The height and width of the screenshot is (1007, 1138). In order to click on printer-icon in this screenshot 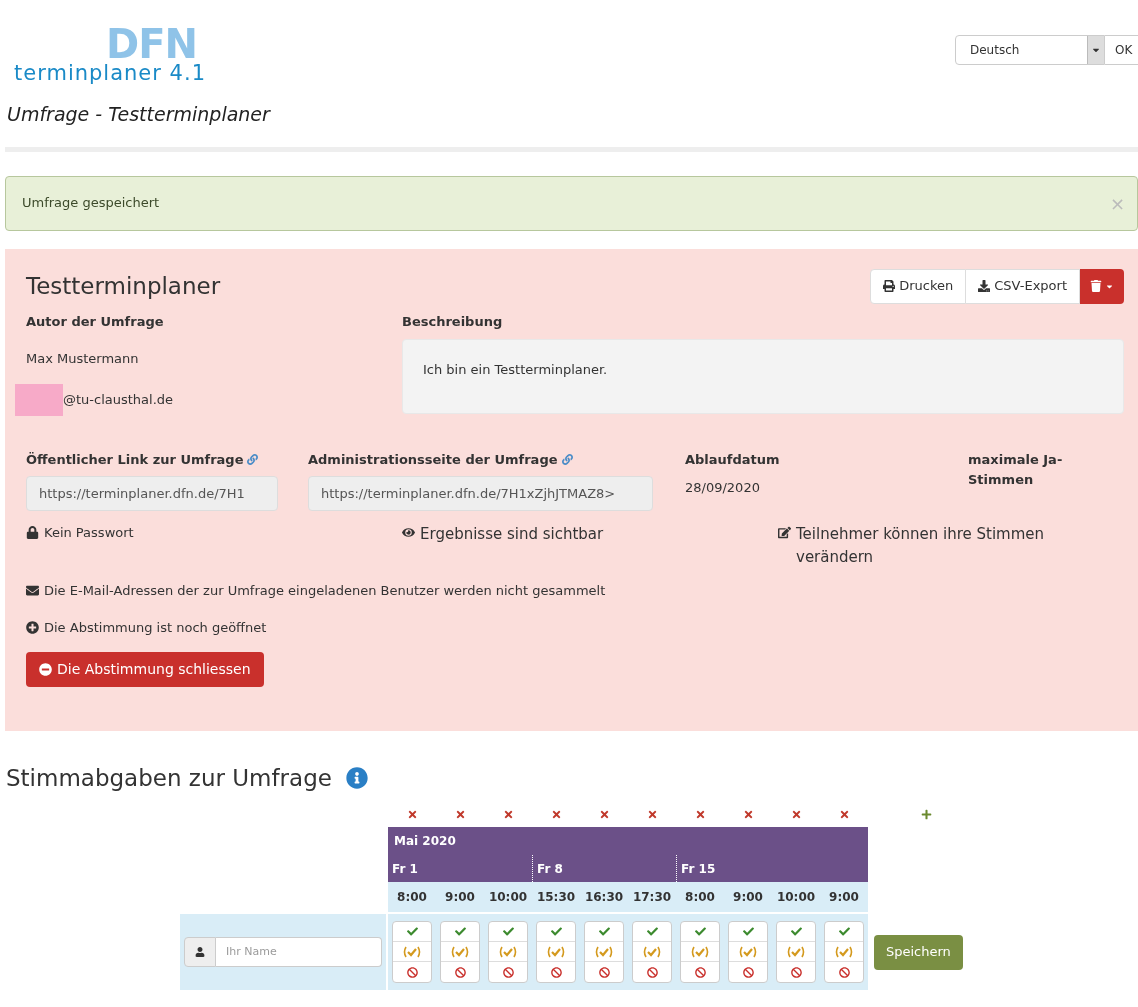, I will do `click(889, 286)`.